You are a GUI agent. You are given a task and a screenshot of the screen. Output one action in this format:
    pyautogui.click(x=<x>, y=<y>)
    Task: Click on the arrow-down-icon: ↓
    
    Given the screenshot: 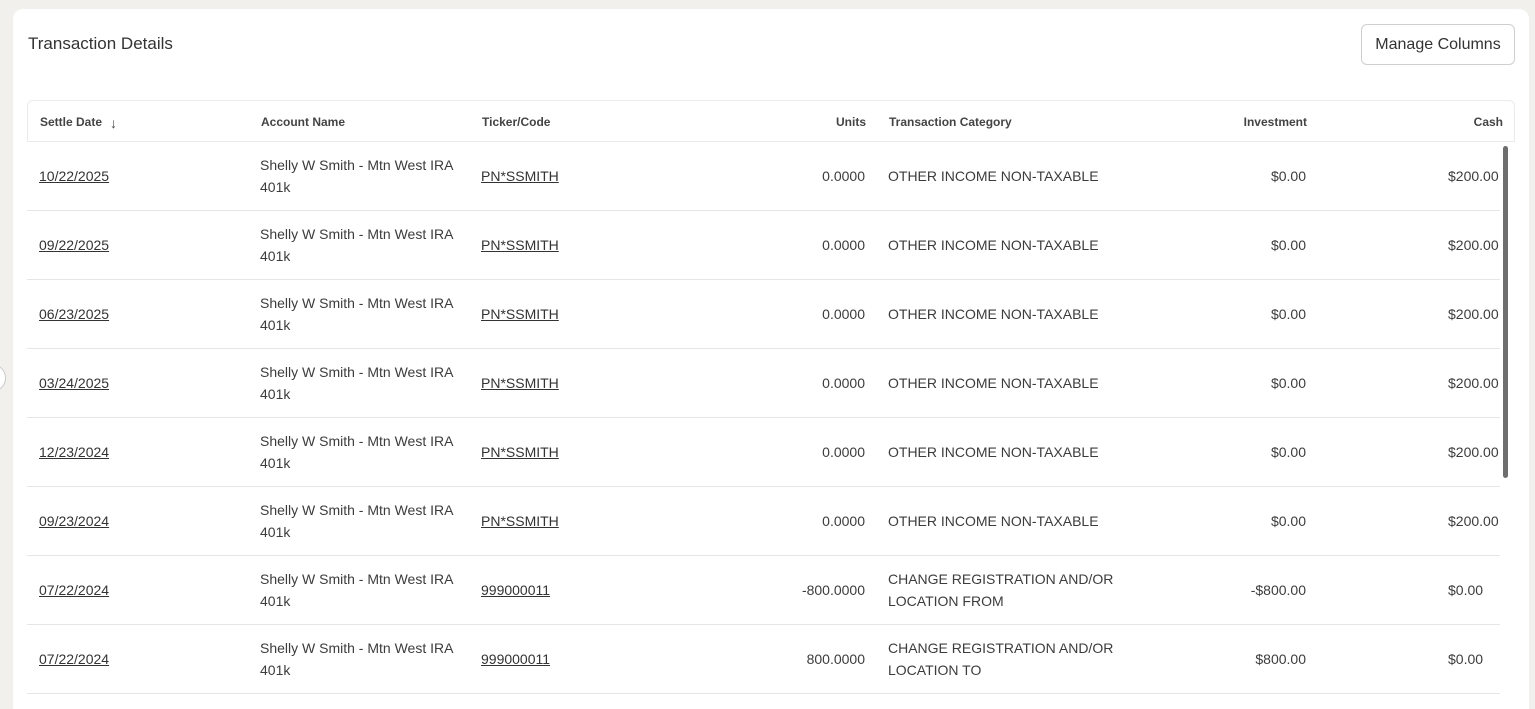 What is the action you would take?
    pyautogui.click(x=113, y=123)
    